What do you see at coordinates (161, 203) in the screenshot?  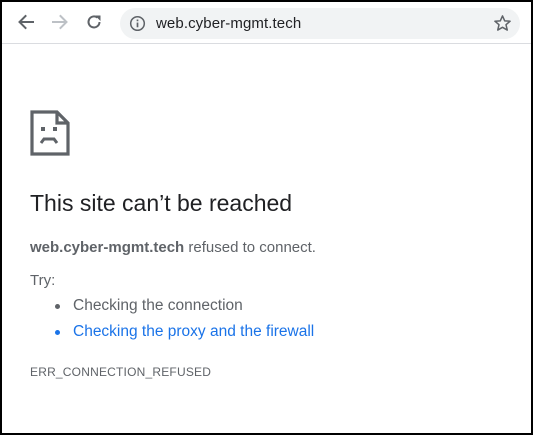 I see `error-title: This site can’t be reached` at bounding box center [161, 203].